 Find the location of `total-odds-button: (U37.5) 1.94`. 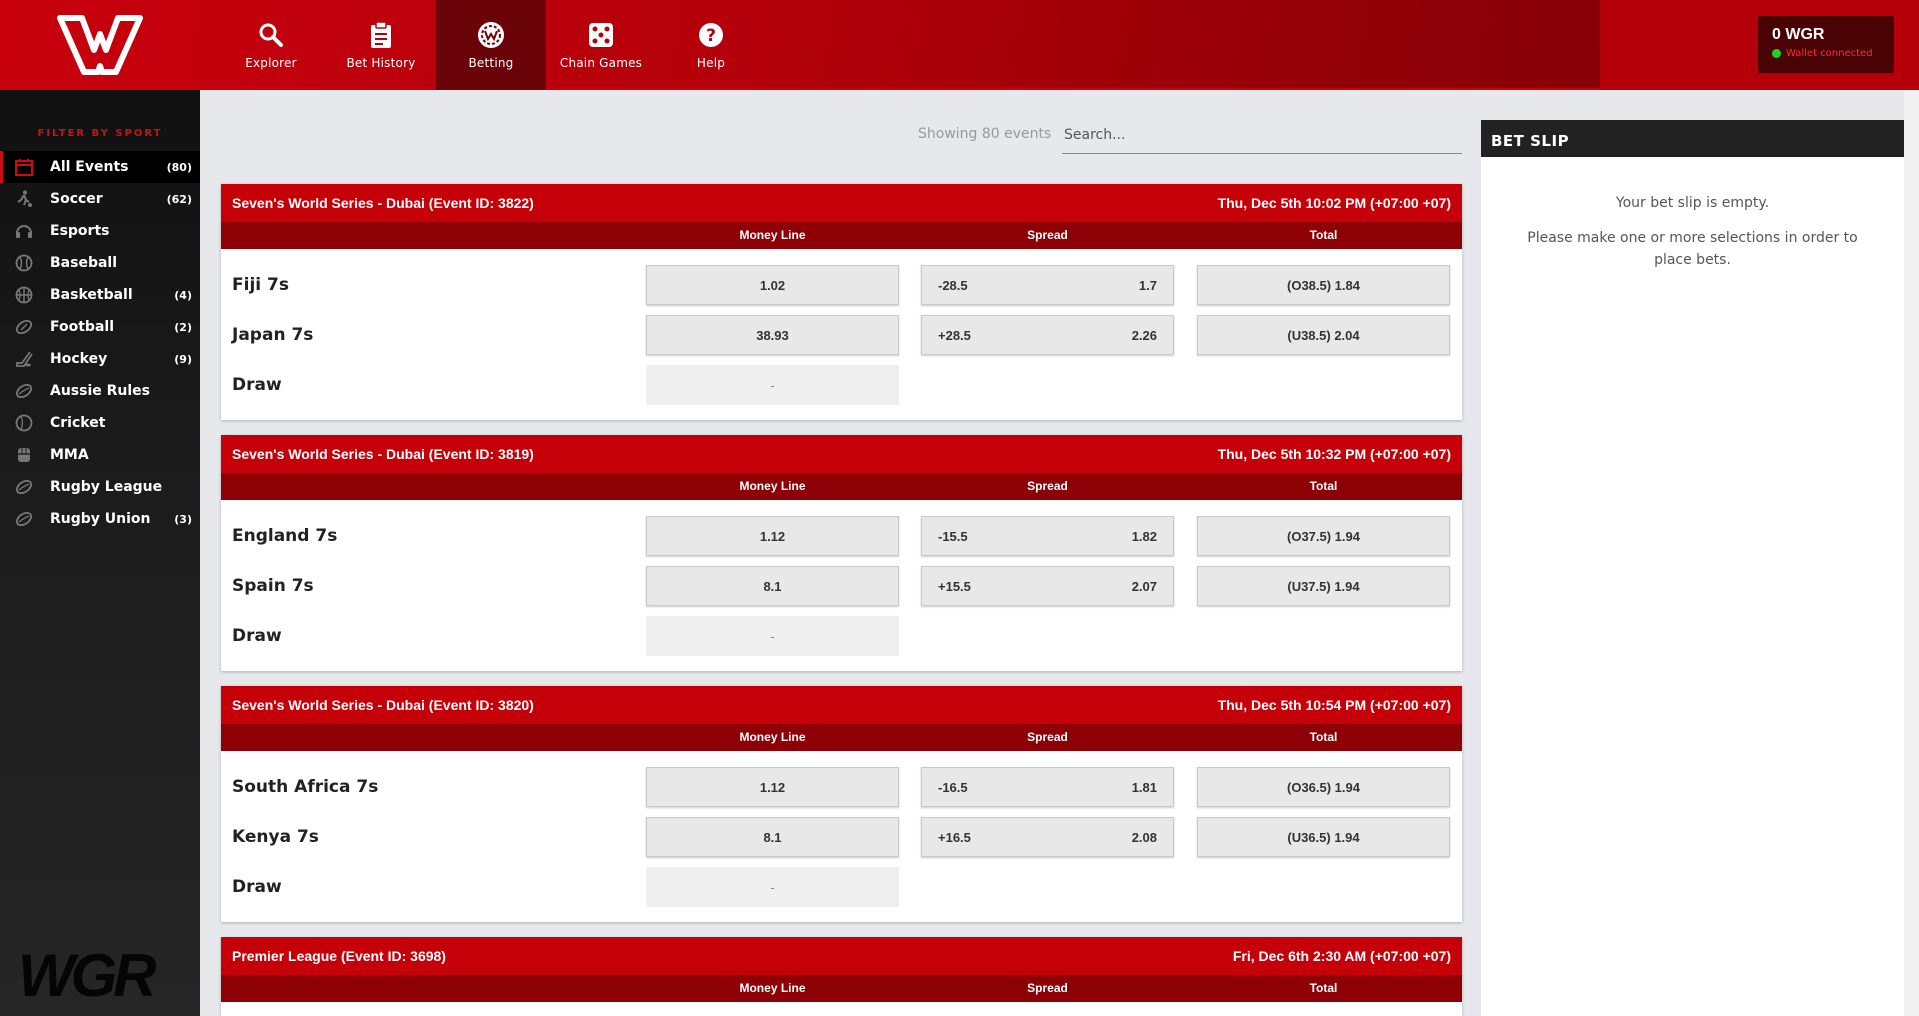

total-odds-button: (U37.5) 1.94 is located at coordinates (1323, 586).